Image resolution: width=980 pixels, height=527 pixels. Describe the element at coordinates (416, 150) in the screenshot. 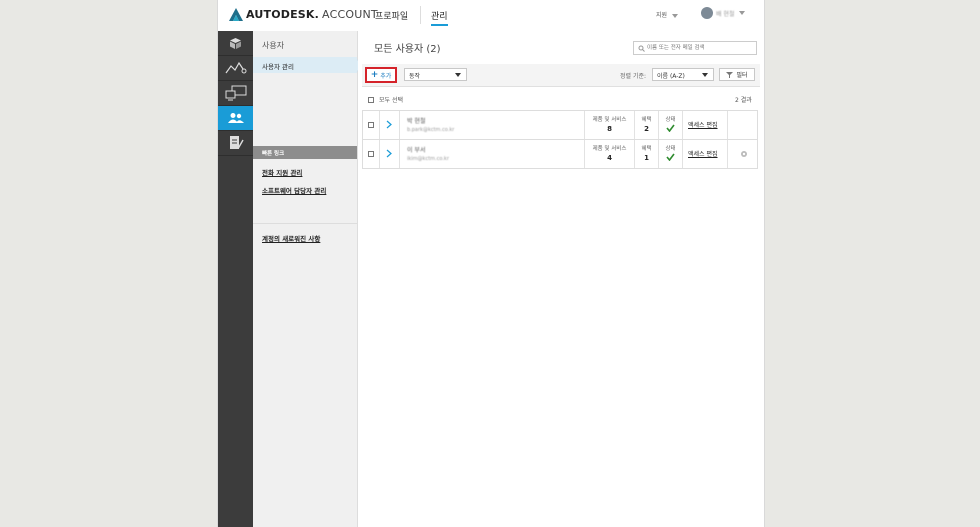

I see `user-name: 이 부서` at that location.